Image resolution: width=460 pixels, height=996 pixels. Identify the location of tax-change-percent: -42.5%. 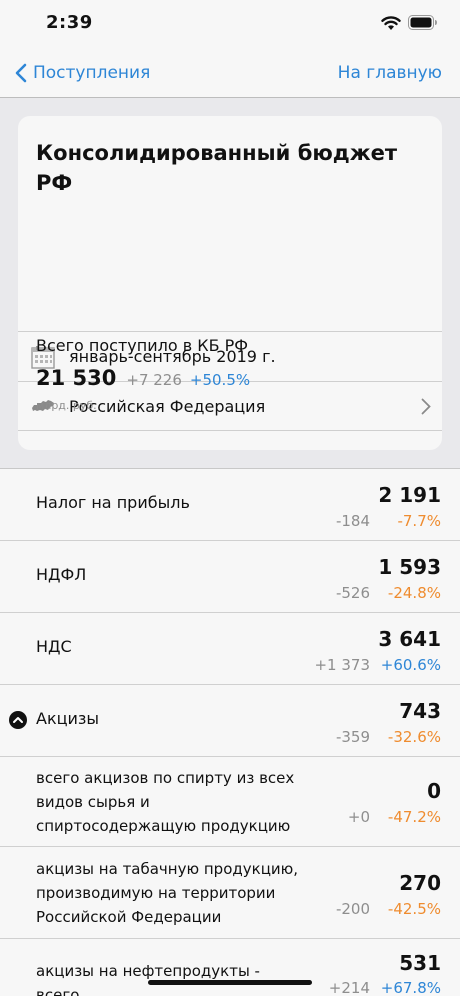
(414, 909).